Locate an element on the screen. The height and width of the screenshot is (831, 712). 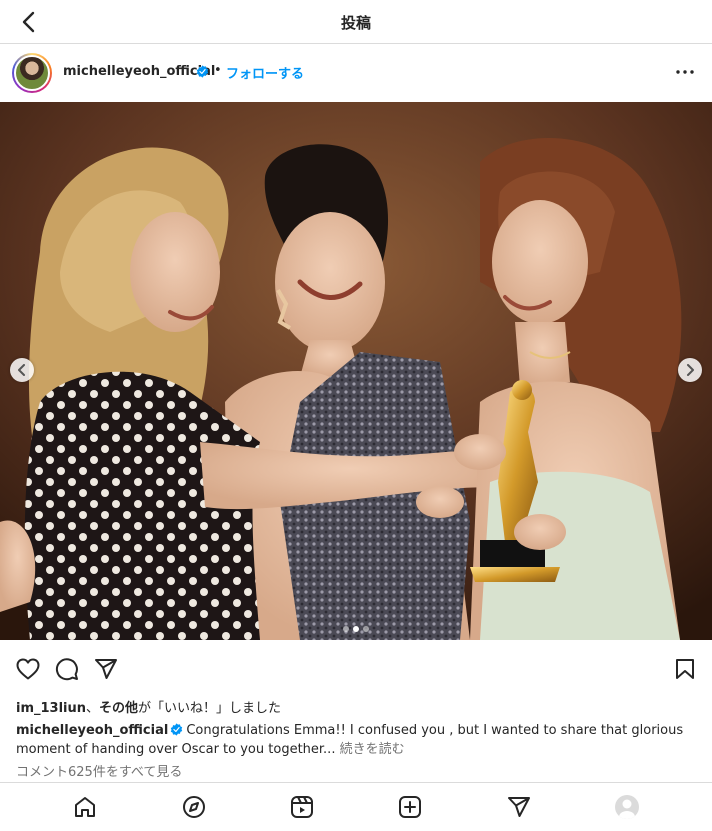
nav-direct is located at coordinates (519, 807).